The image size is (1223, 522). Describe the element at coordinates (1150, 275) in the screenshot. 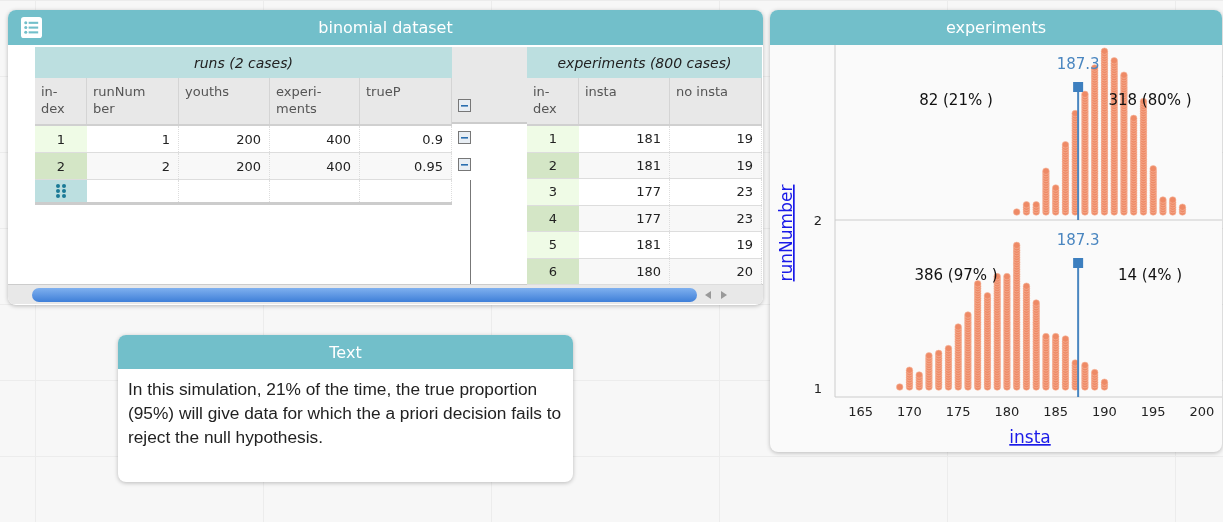

I see `count-label: 14 (4% )` at that location.